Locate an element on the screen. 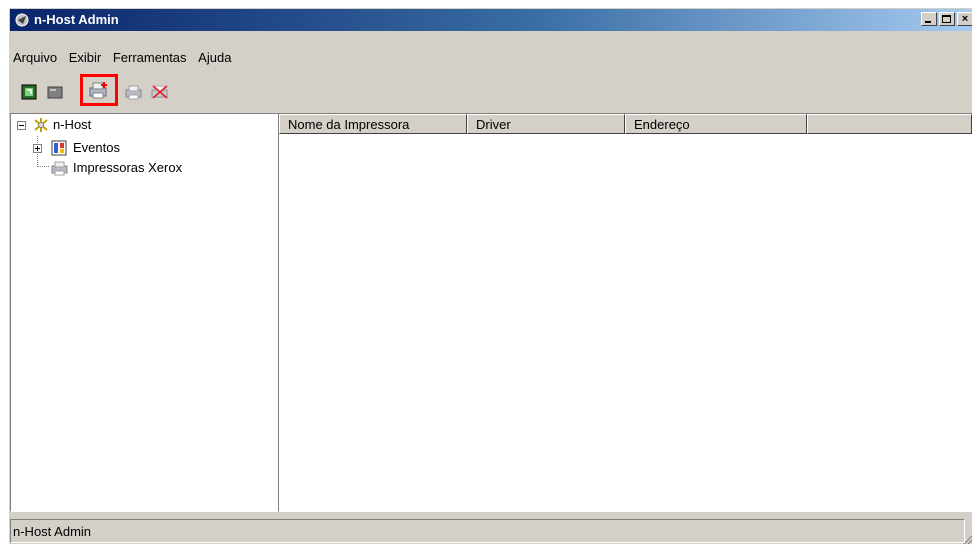 The height and width of the screenshot is (545, 972). minimize-button is located at coordinates (929, 19).